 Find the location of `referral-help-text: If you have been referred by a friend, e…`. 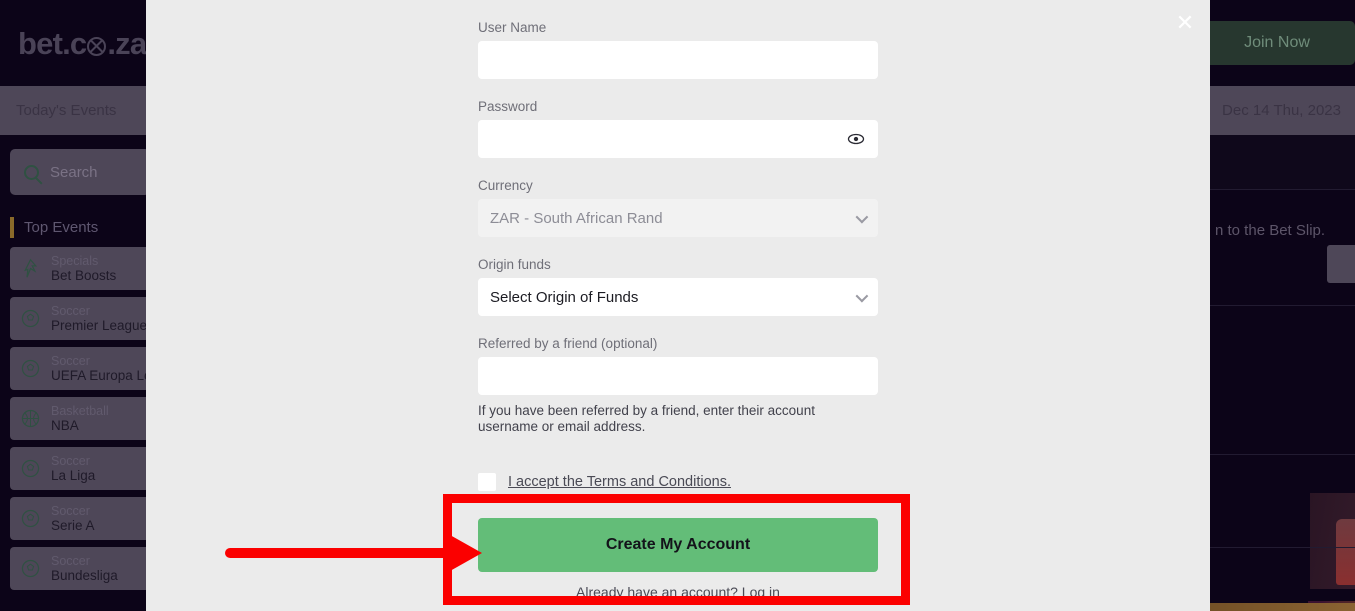

referral-help-text: If you have been referred by a friend, e… is located at coordinates (646, 418).